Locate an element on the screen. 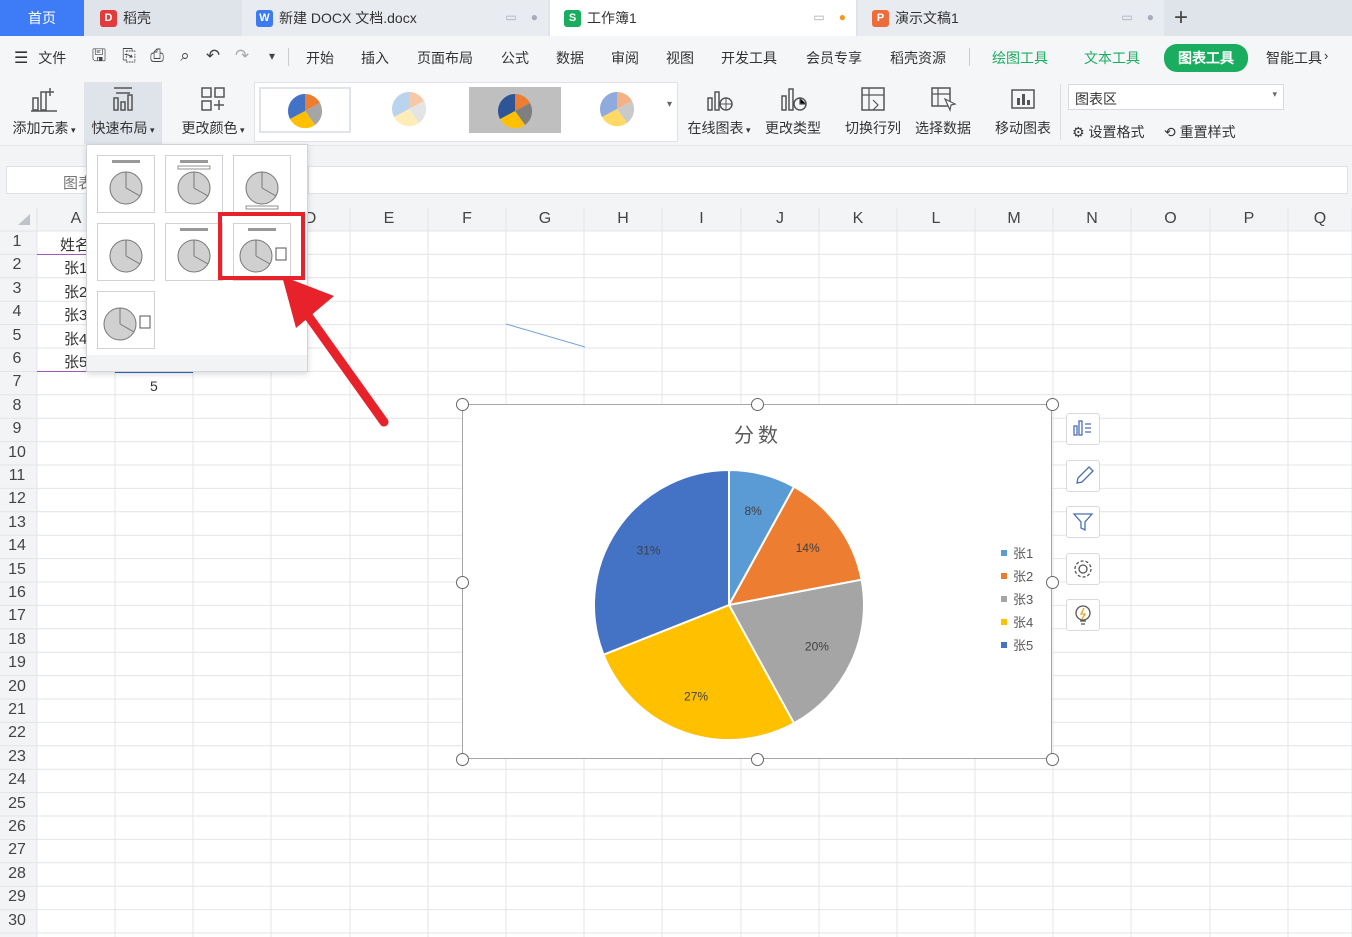  column-header-e: E is located at coordinates (389, 219).